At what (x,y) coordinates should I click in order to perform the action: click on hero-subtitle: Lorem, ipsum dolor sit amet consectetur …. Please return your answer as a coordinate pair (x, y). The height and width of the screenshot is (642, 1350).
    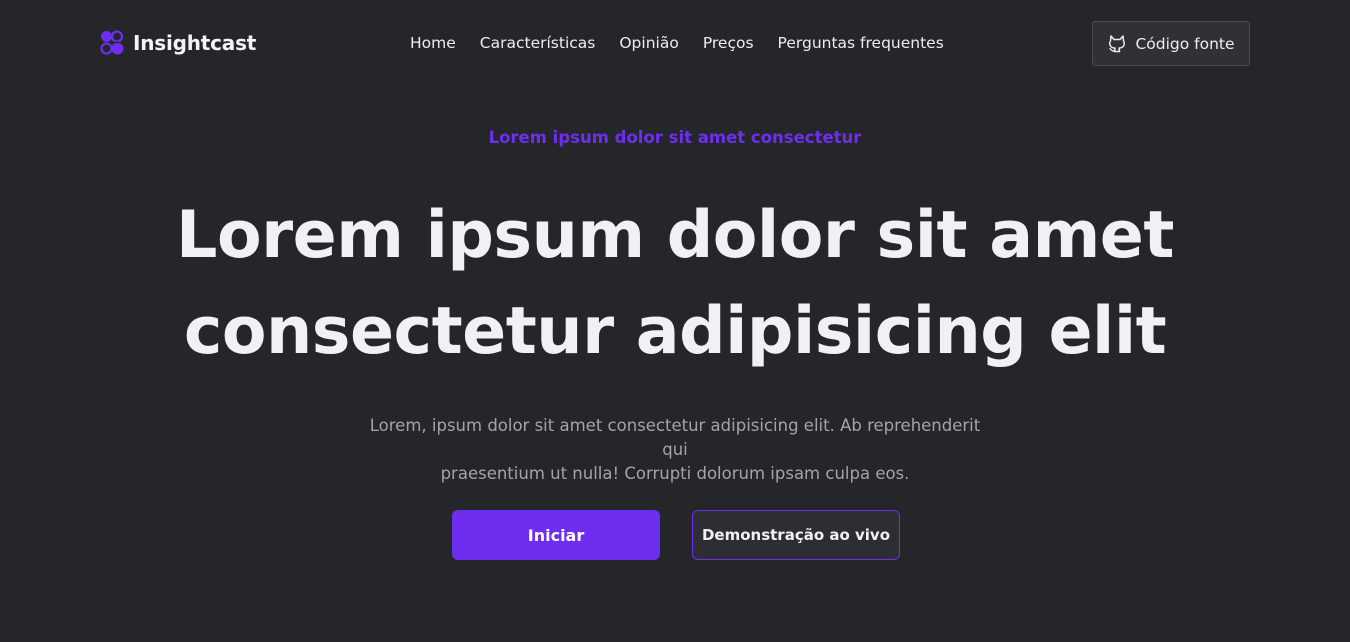
    Looking at the image, I should click on (675, 450).